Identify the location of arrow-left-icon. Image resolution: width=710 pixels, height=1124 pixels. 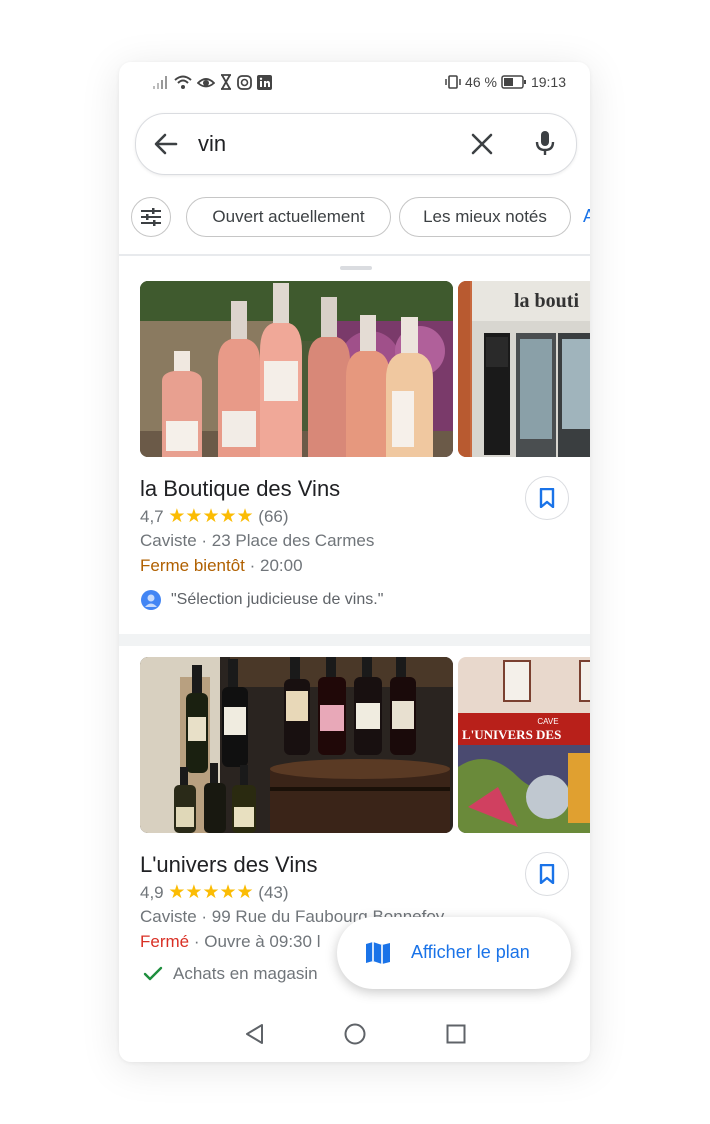
(166, 144).